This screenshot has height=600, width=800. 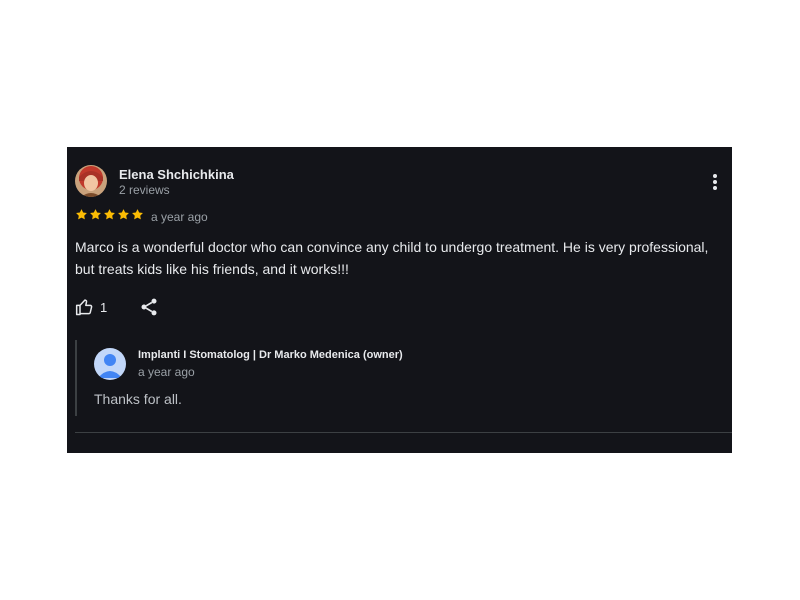 I want to click on like-button: 1, so click(x=91, y=307).